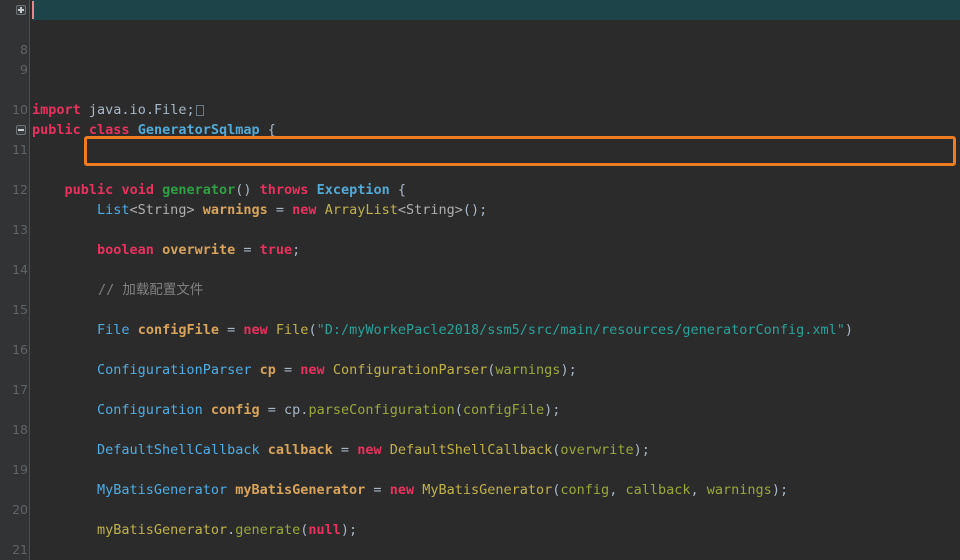 This screenshot has height=560, width=960. Describe the element at coordinates (20, 549) in the screenshot. I see `line-number: 21` at that location.